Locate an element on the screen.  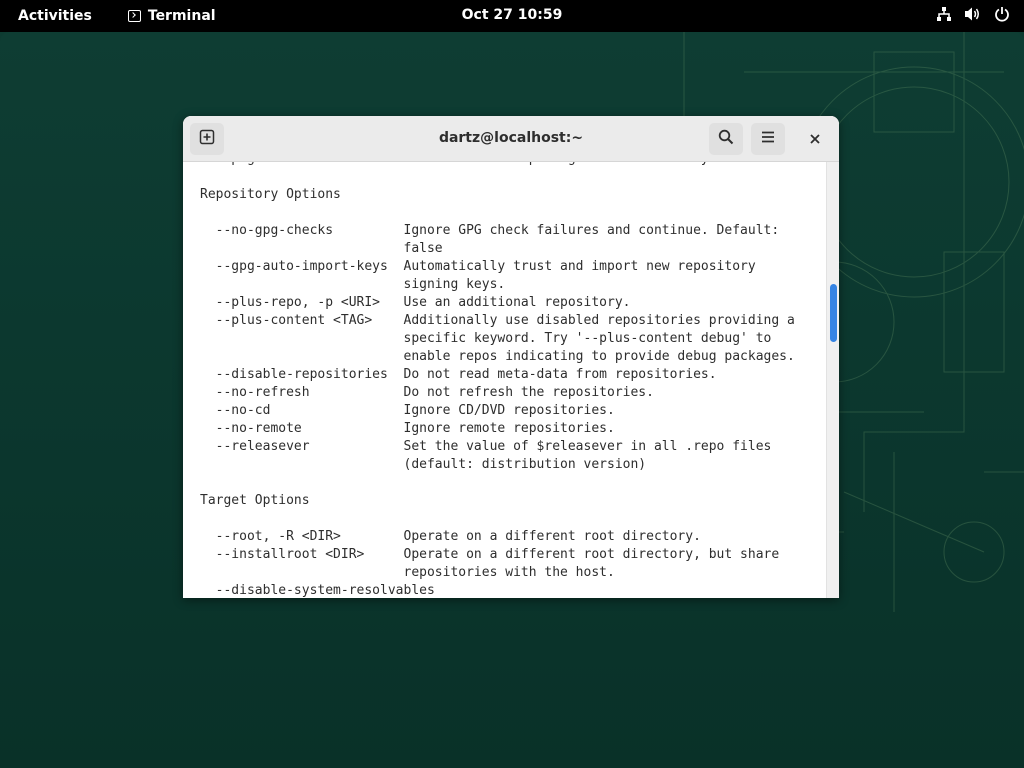
terminal-line: --no-remote Ignore remote repositories. is located at coordinates (407, 428).